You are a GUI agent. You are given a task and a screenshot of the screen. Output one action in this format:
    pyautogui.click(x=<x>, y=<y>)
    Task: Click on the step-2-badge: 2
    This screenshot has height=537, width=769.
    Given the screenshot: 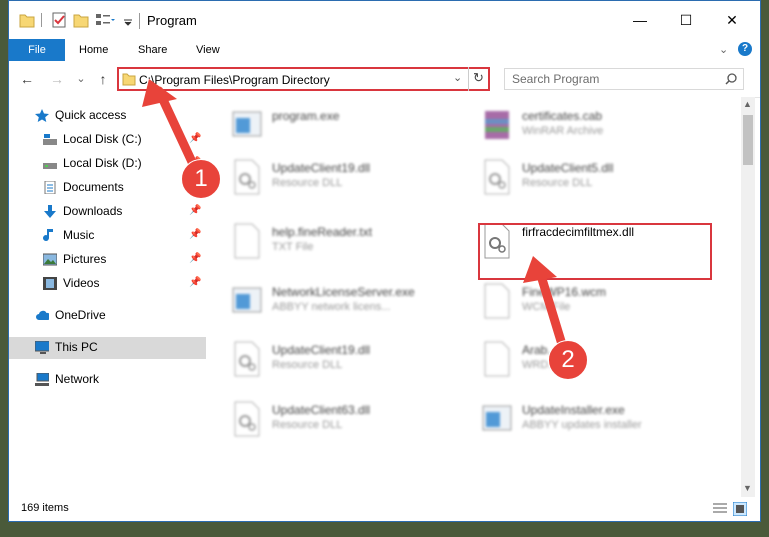 What is the action you would take?
    pyautogui.click(x=568, y=360)
    